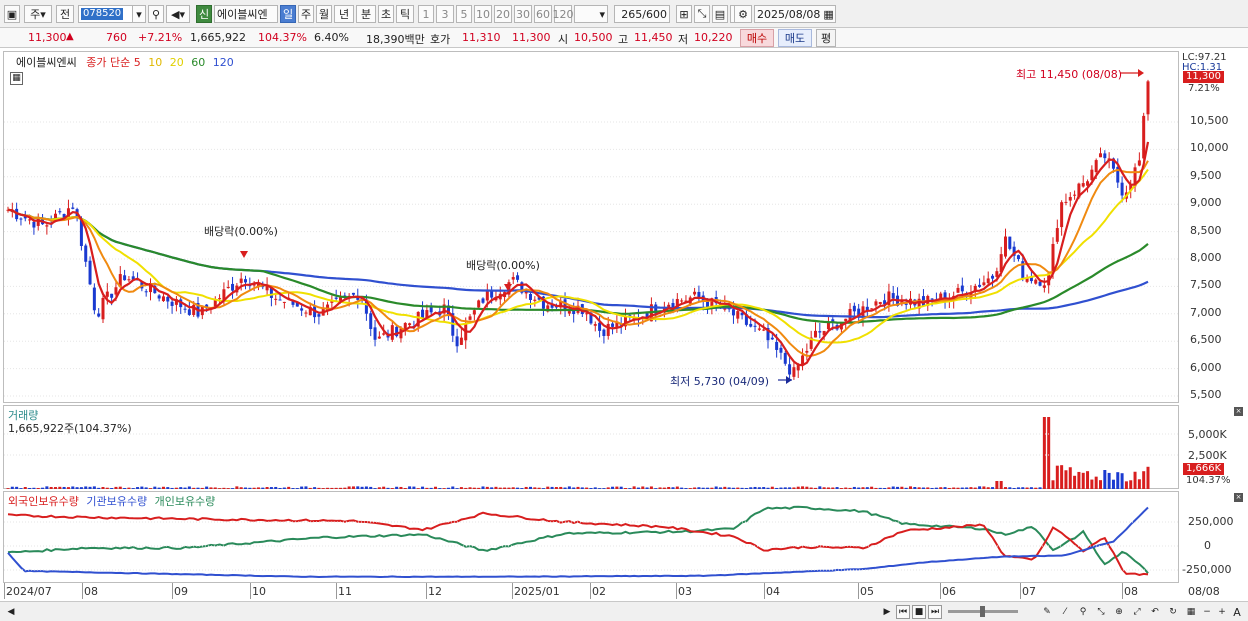 This screenshot has width=1248, height=621. What do you see at coordinates (919, 612) in the screenshot?
I see `stop-icon: ■` at bounding box center [919, 612].